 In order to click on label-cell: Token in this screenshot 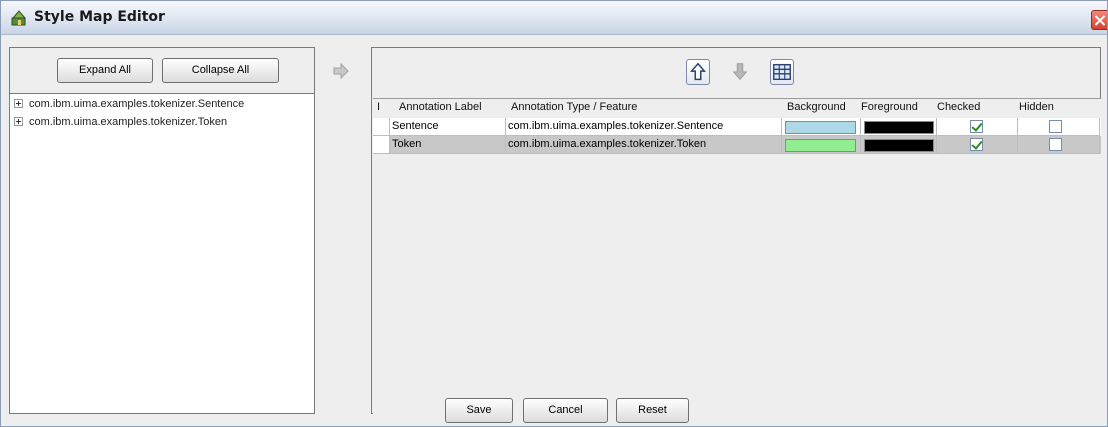, I will do `click(448, 145)`.